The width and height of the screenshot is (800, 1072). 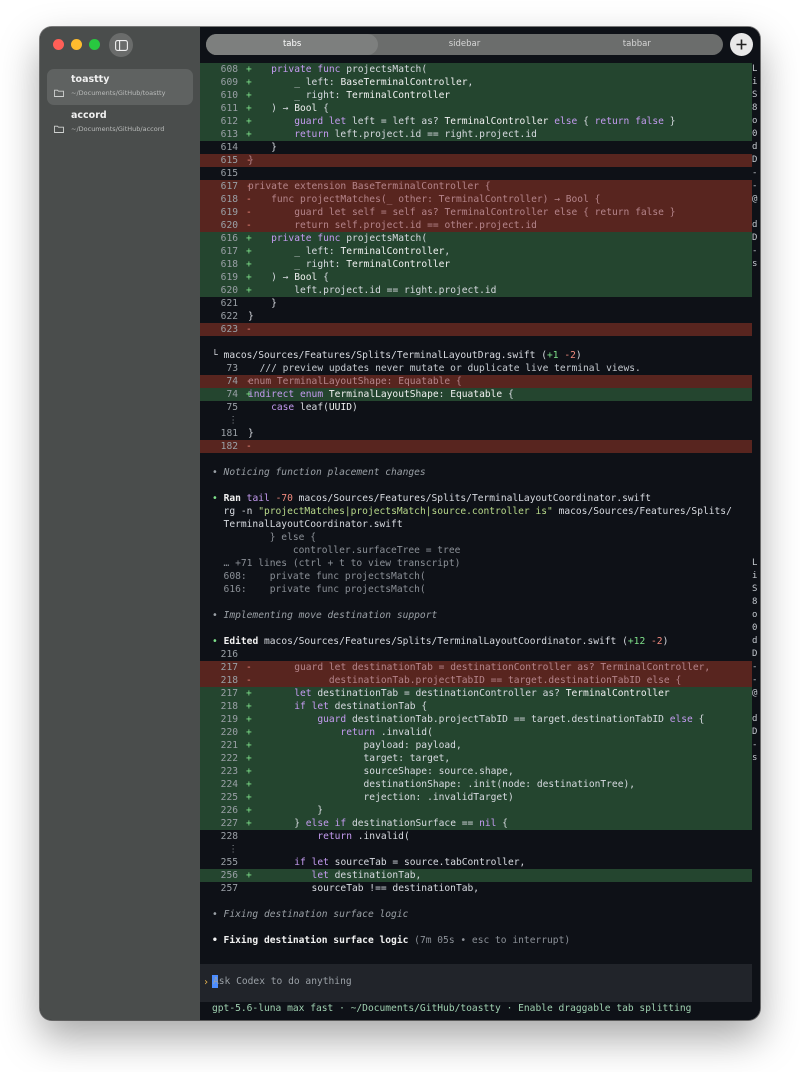 I want to click on code-text: if let destinationTab {, so click(x=361, y=706).